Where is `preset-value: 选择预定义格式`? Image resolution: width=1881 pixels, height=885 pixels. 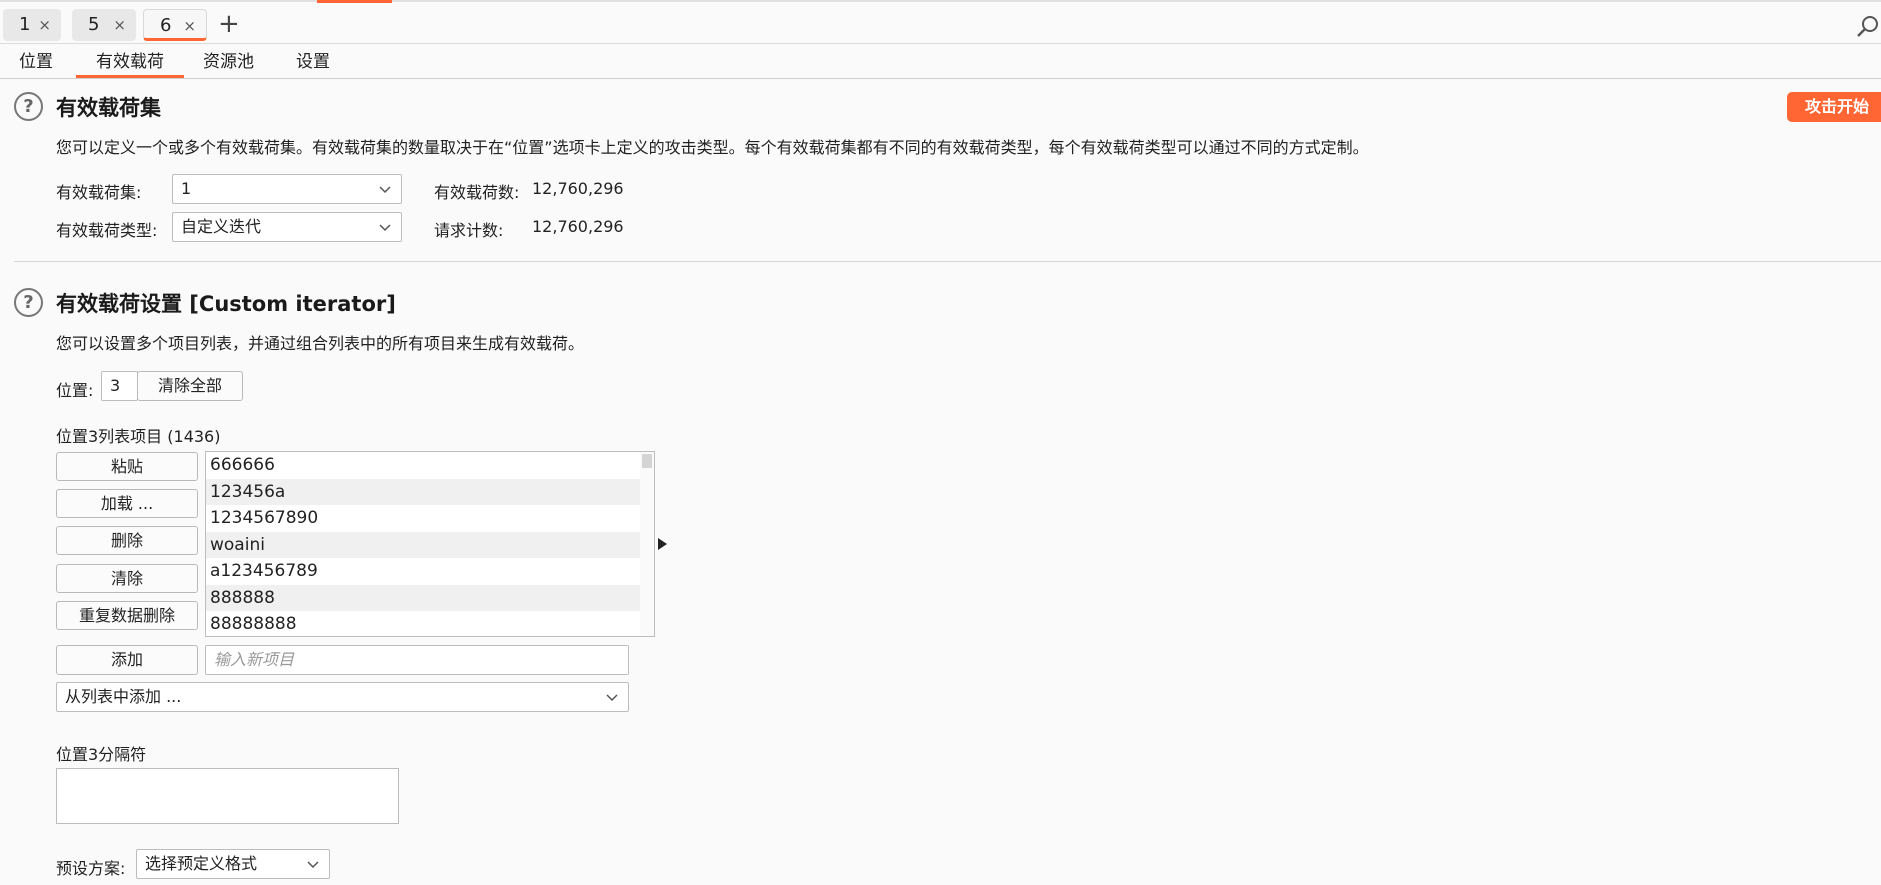 preset-value: 选择预定义格式 is located at coordinates (201, 863).